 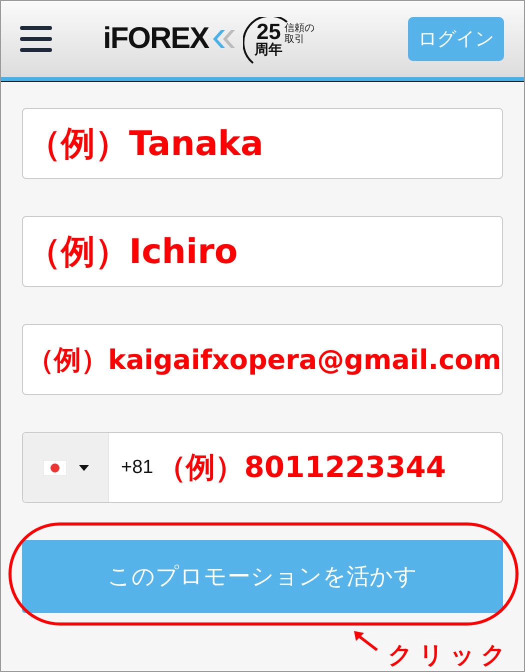 I want to click on brand-logo: iFOREX, so click(x=156, y=39).